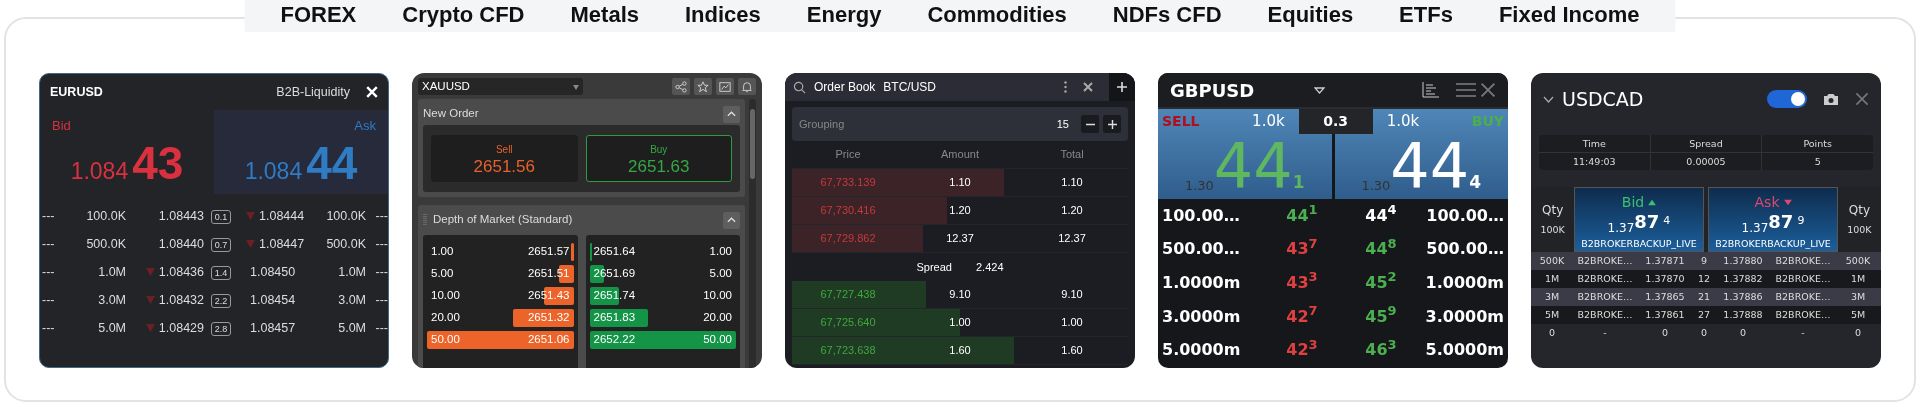 This screenshot has width=1920, height=407. I want to click on category-tab: Fixed Income, so click(1569, 16).